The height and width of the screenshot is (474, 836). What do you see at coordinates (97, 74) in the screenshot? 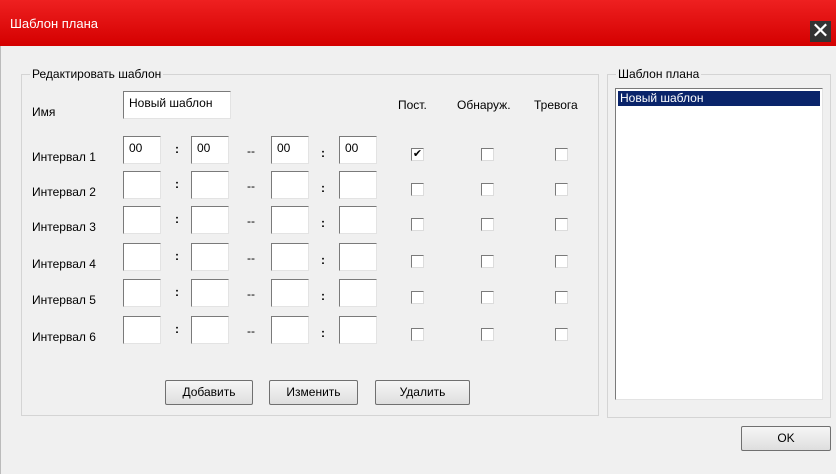
I see `edit-template-legend: Редактировать шаблон` at bounding box center [97, 74].